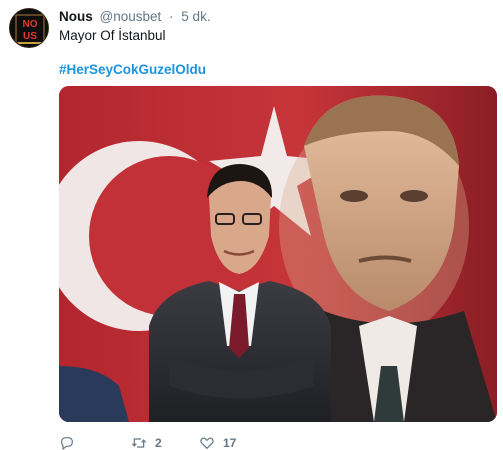 This screenshot has height=450, width=503. I want to click on author-name: Nous, so click(76, 16).